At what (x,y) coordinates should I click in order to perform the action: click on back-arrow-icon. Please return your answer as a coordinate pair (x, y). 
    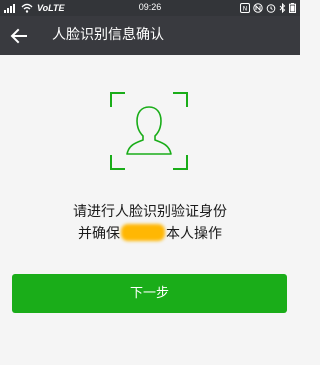
    Looking at the image, I should click on (18, 36).